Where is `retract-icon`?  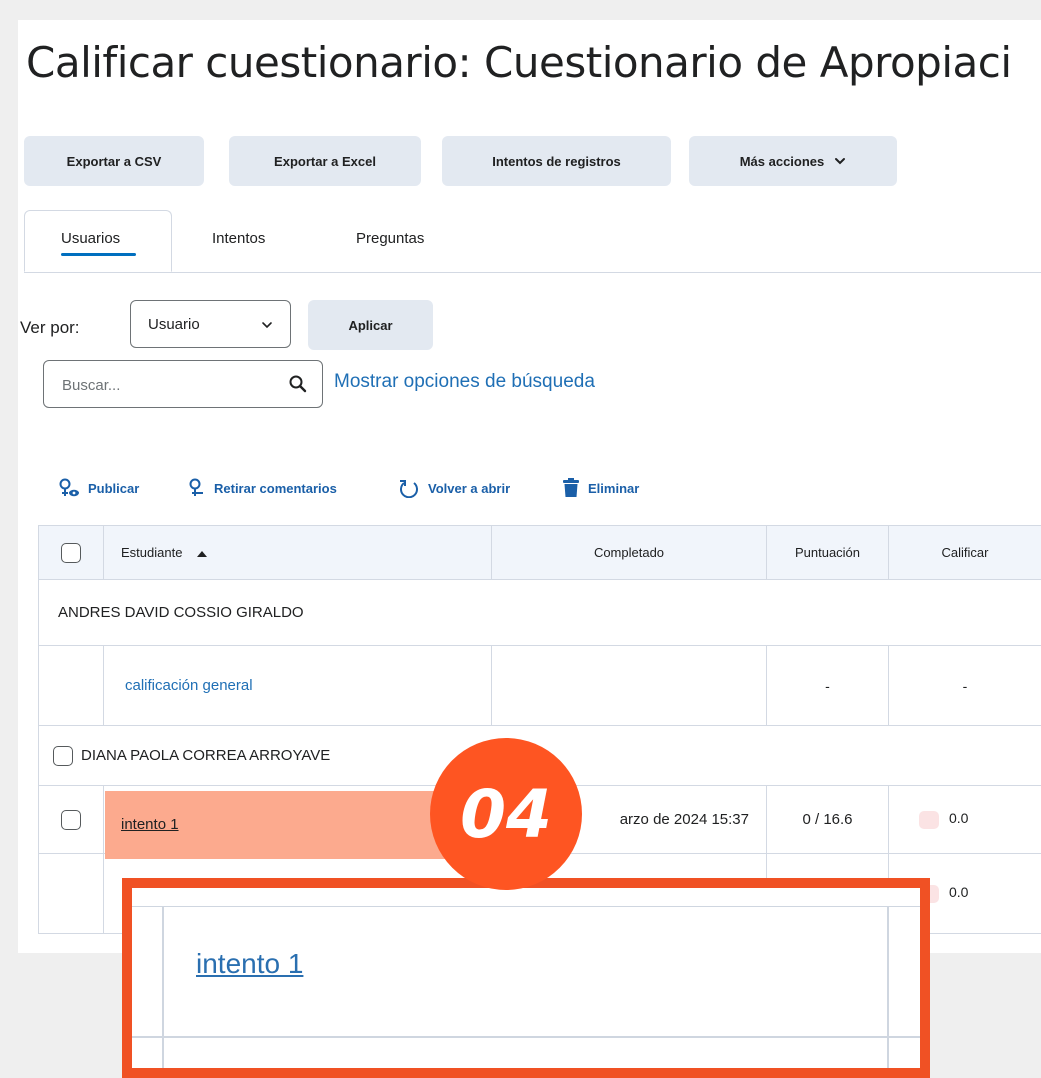
retract-icon is located at coordinates (196, 488).